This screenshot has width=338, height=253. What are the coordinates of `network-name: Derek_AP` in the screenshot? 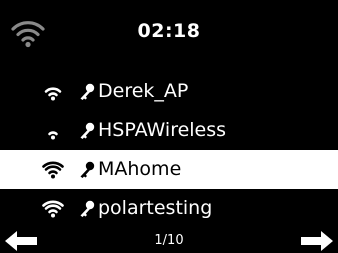 It's located at (143, 91).